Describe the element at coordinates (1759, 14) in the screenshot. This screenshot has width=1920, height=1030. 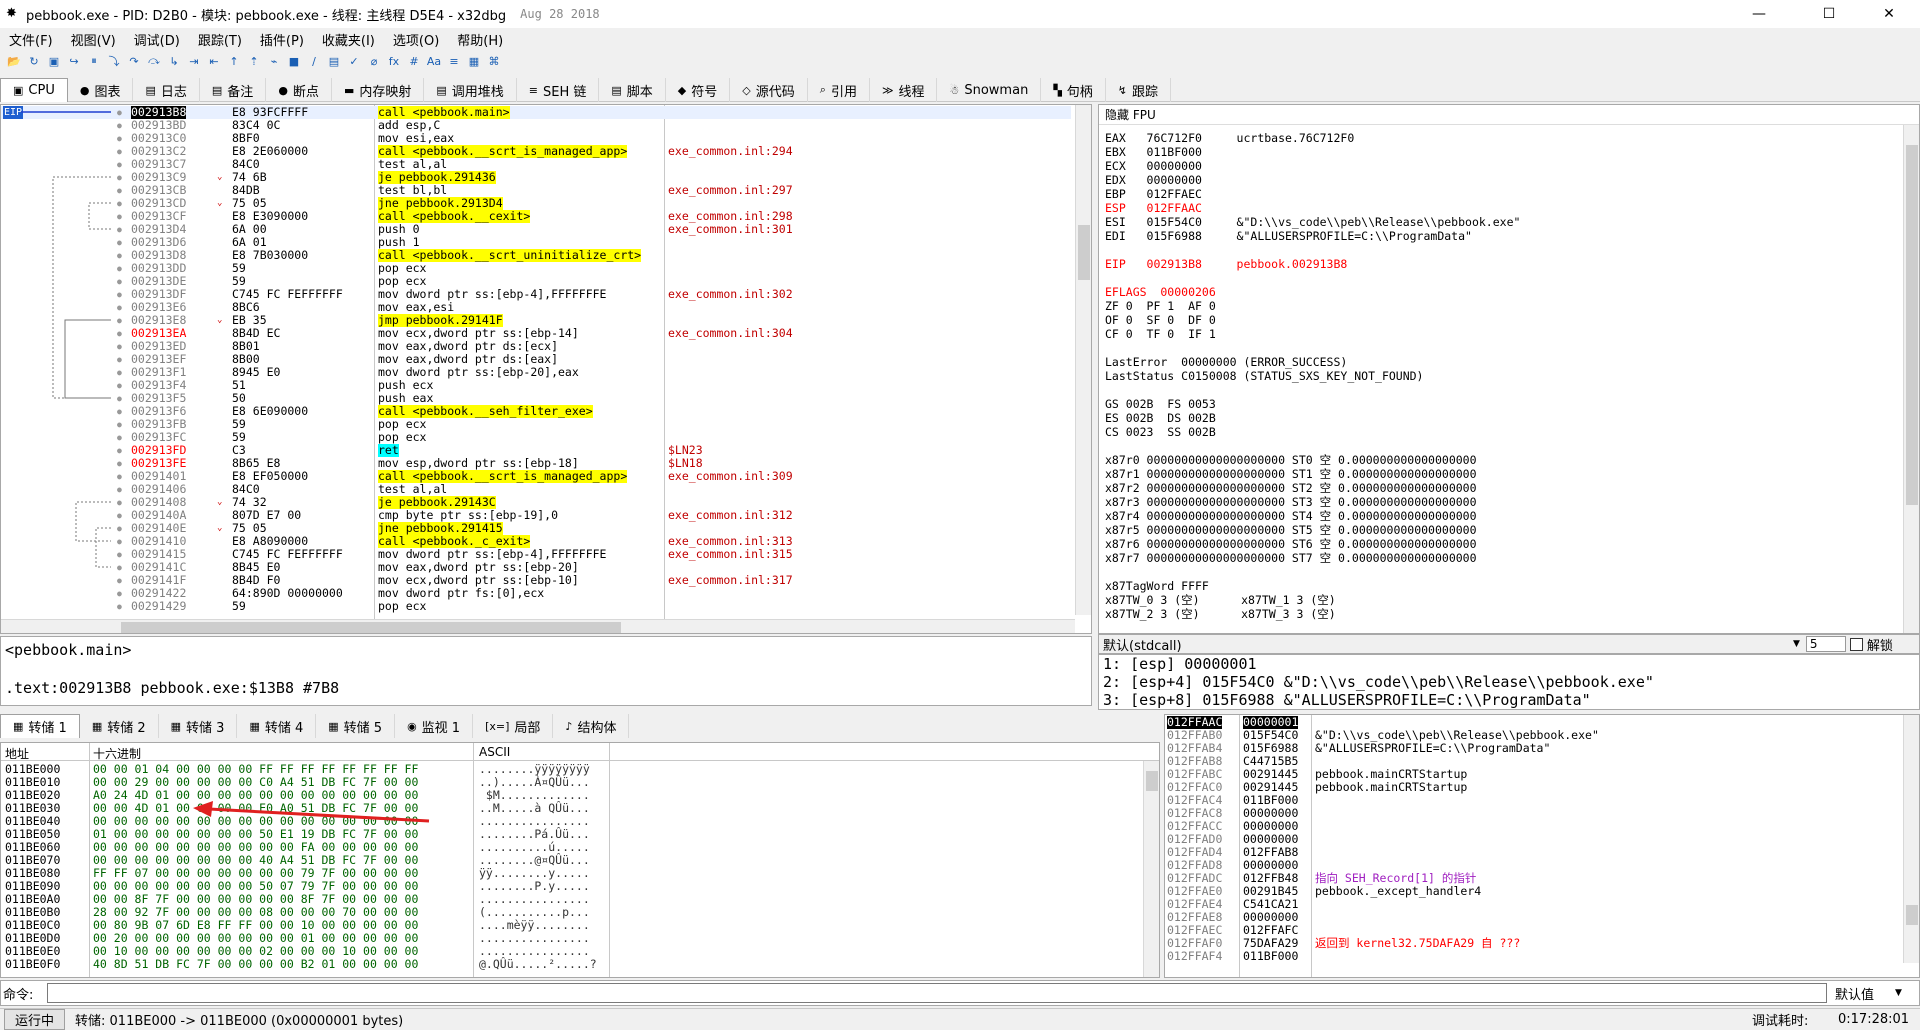
I see `minimize-button: —` at that location.